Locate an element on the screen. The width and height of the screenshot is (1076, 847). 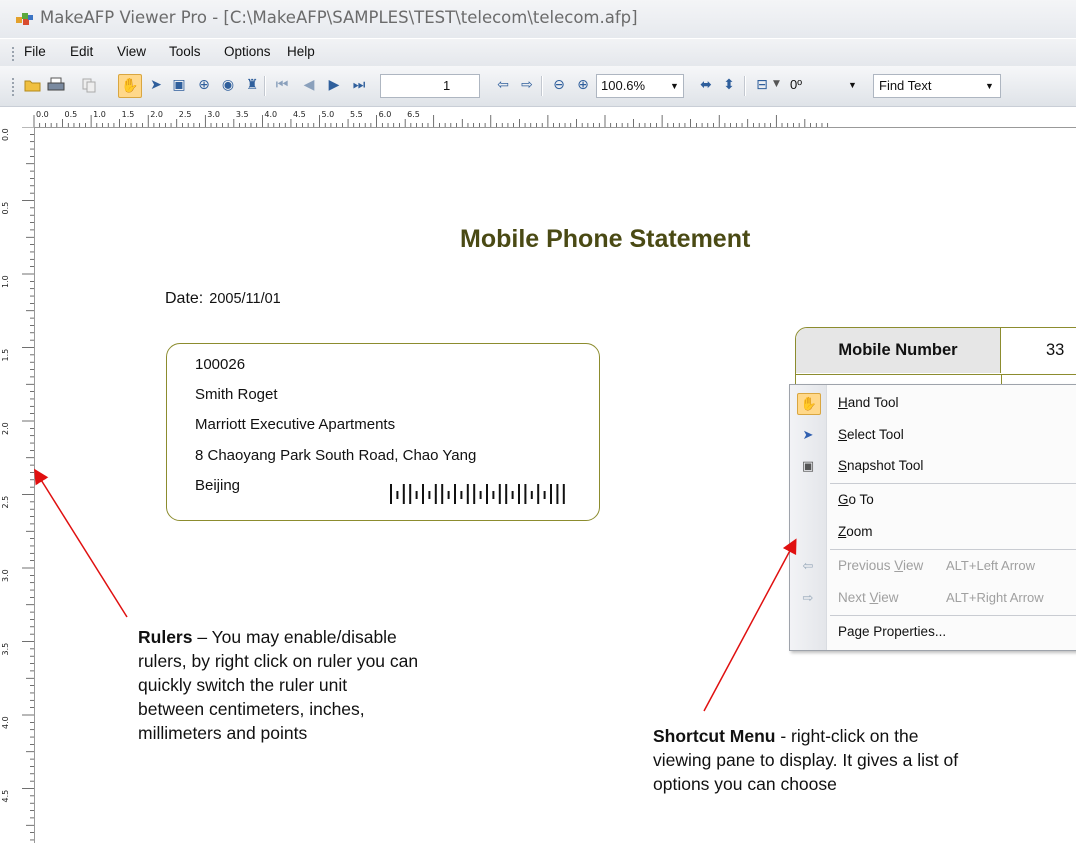
rulers-arrow is located at coordinates (81, 543).